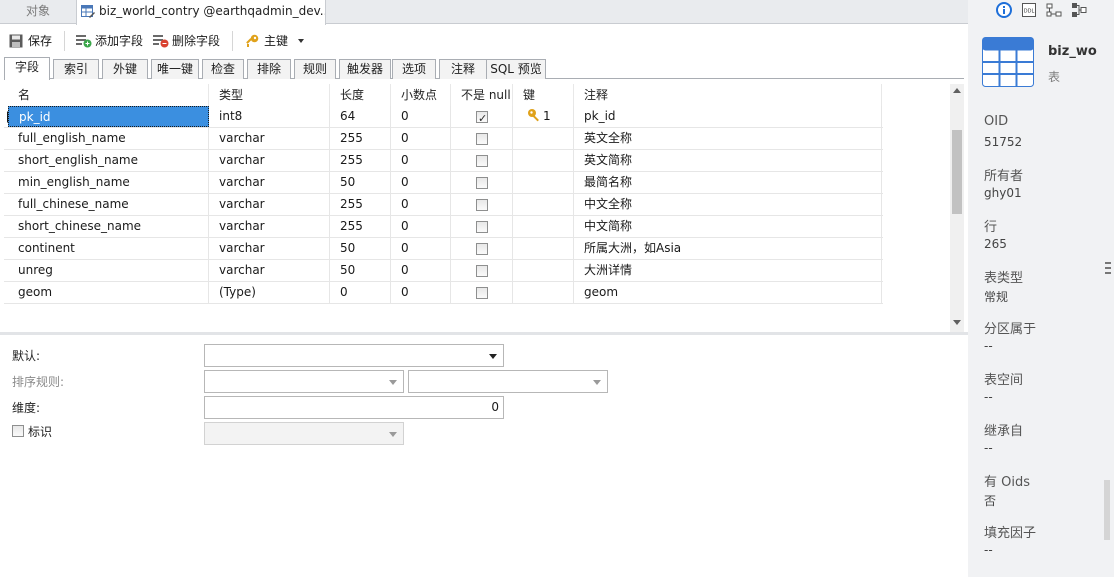 This screenshot has width=1114, height=577. What do you see at coordinates (484, 333) in the screenshot?
I see `panel-splitter` at bounding box center [484, 333].